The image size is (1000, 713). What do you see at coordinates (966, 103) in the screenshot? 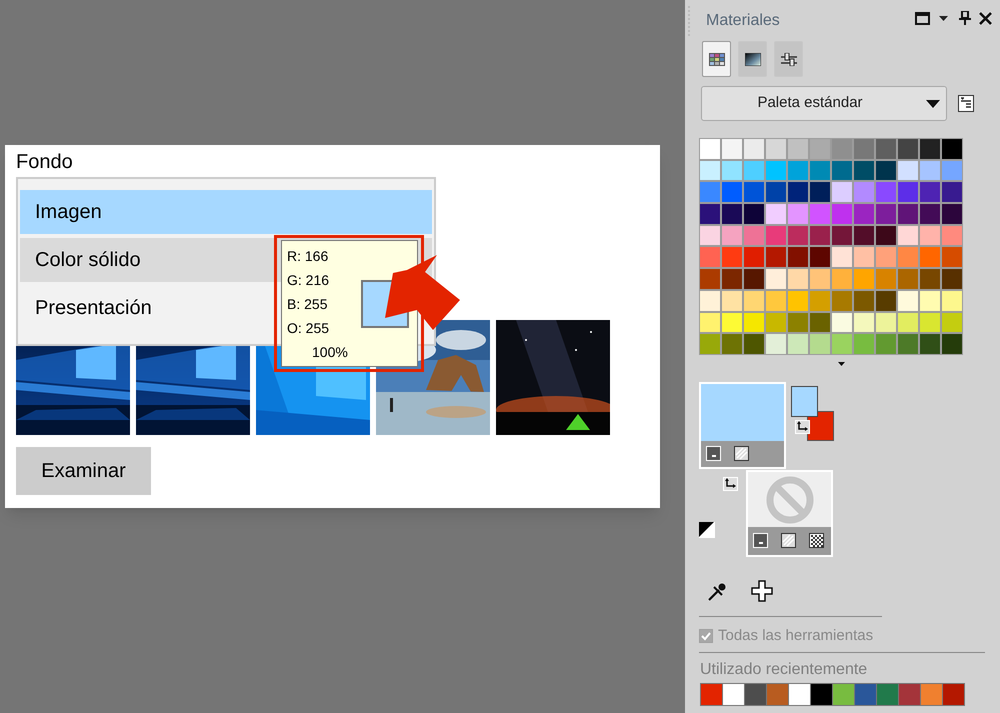
I see `list-icon` at bounding box center [966, 103].